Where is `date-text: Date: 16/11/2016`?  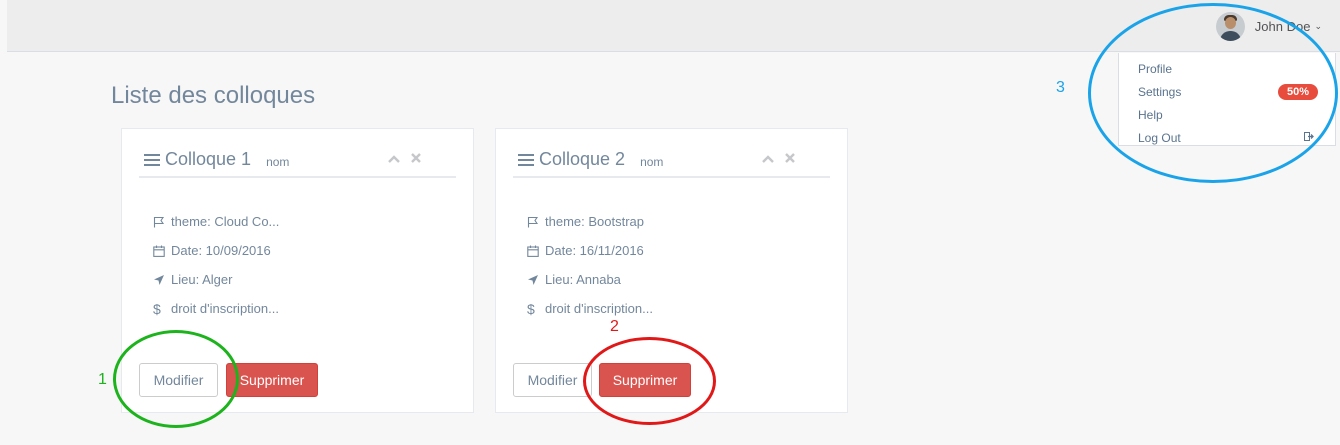
date-text: Date: 16/11/2016 is located at coordinates (594, 250).